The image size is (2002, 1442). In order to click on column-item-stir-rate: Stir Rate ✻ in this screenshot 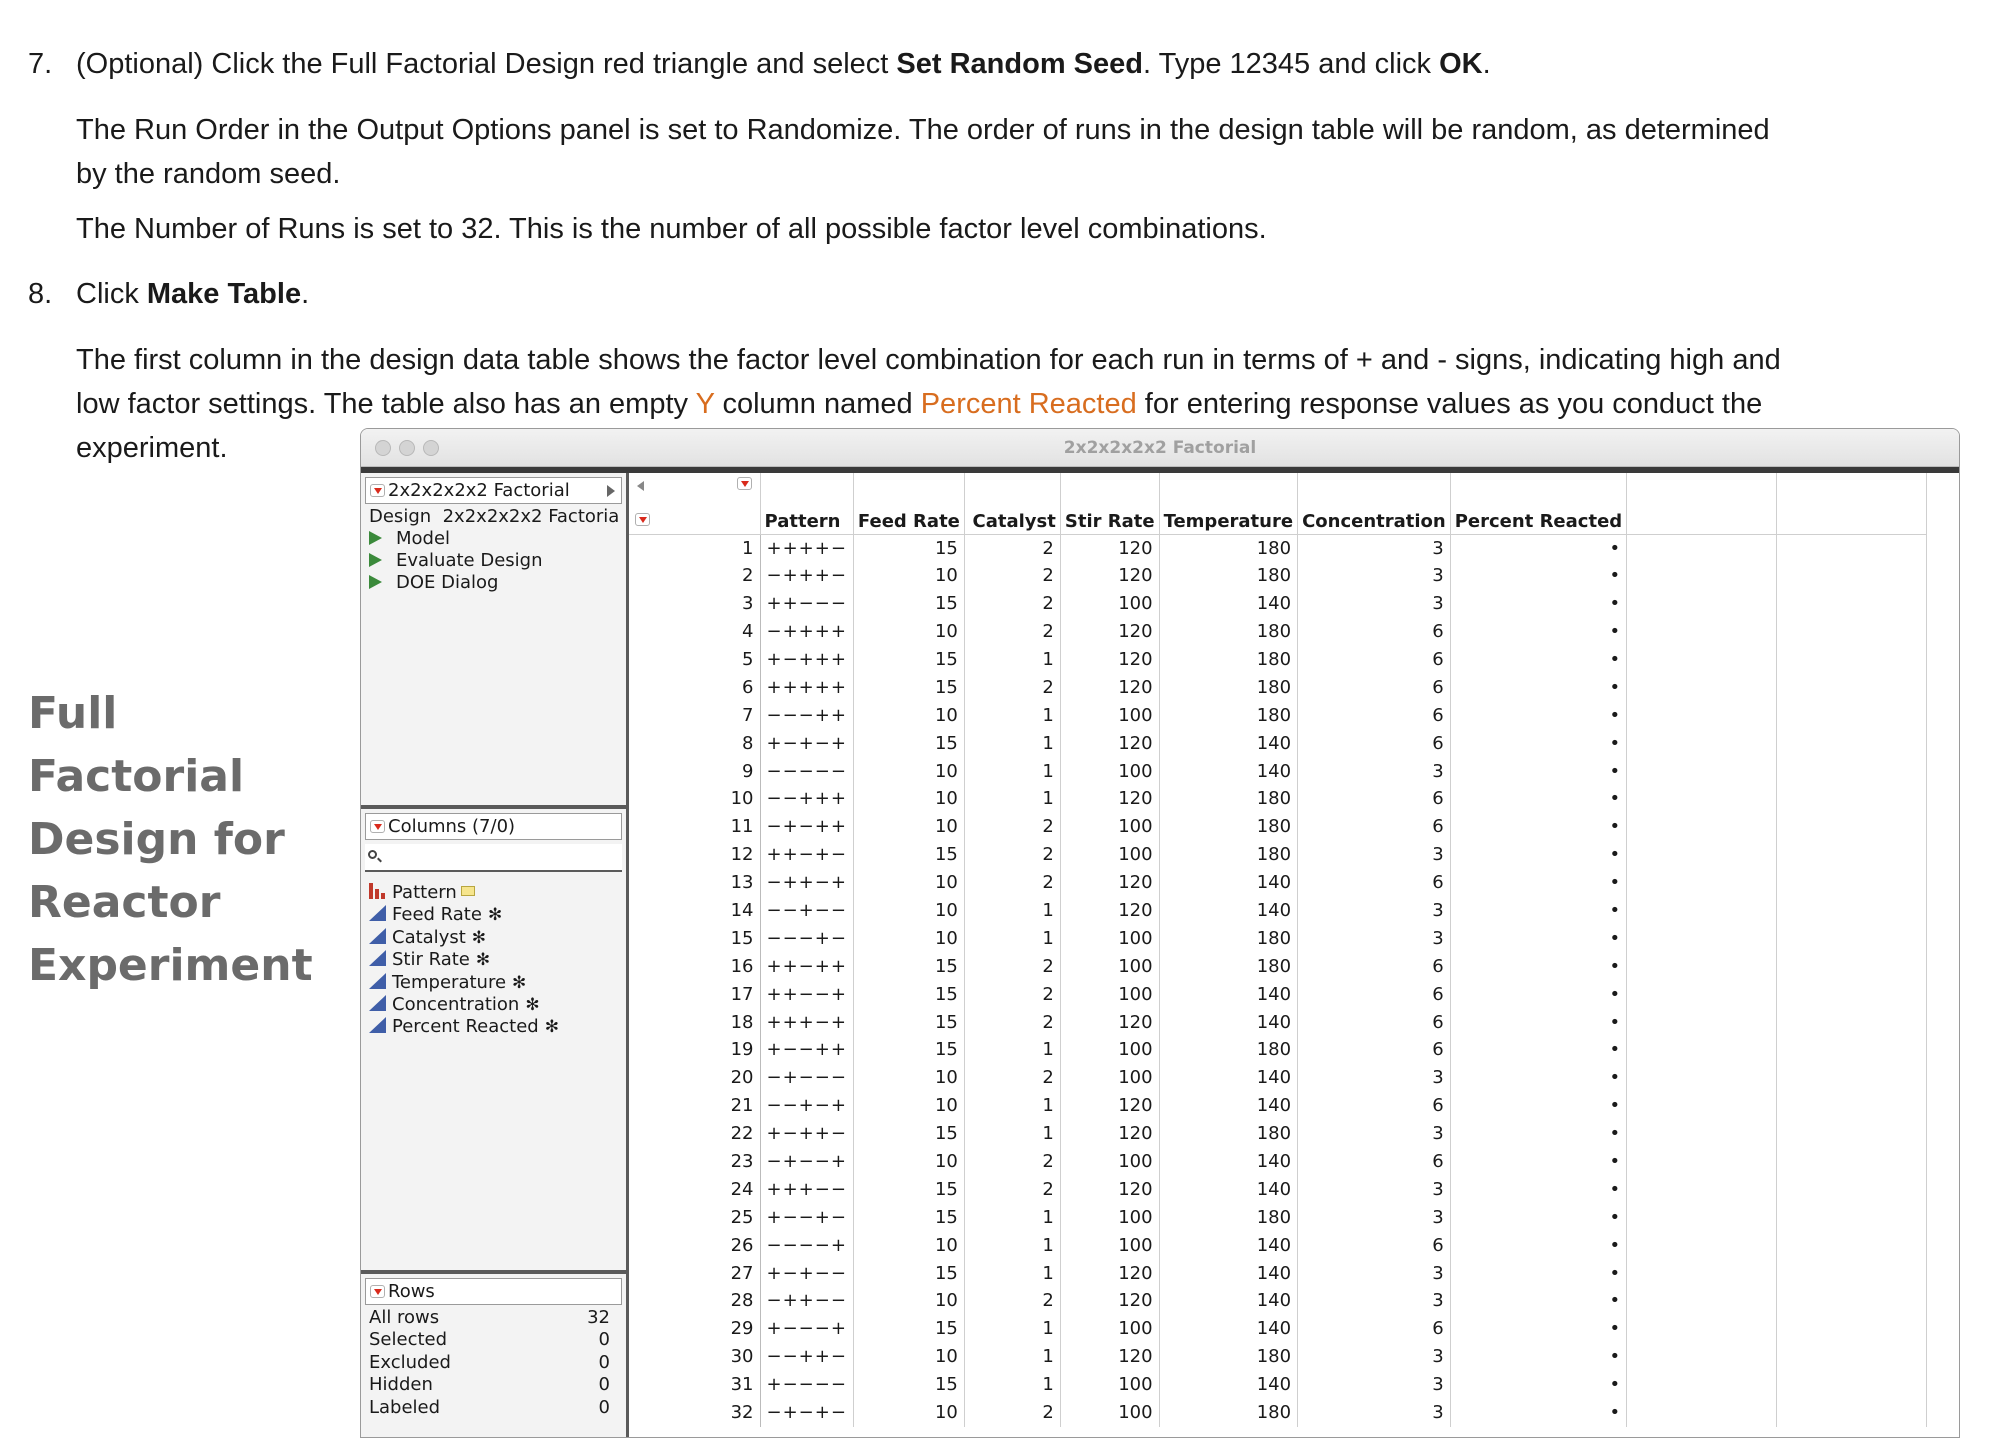, I will do `click(493, 960)`.